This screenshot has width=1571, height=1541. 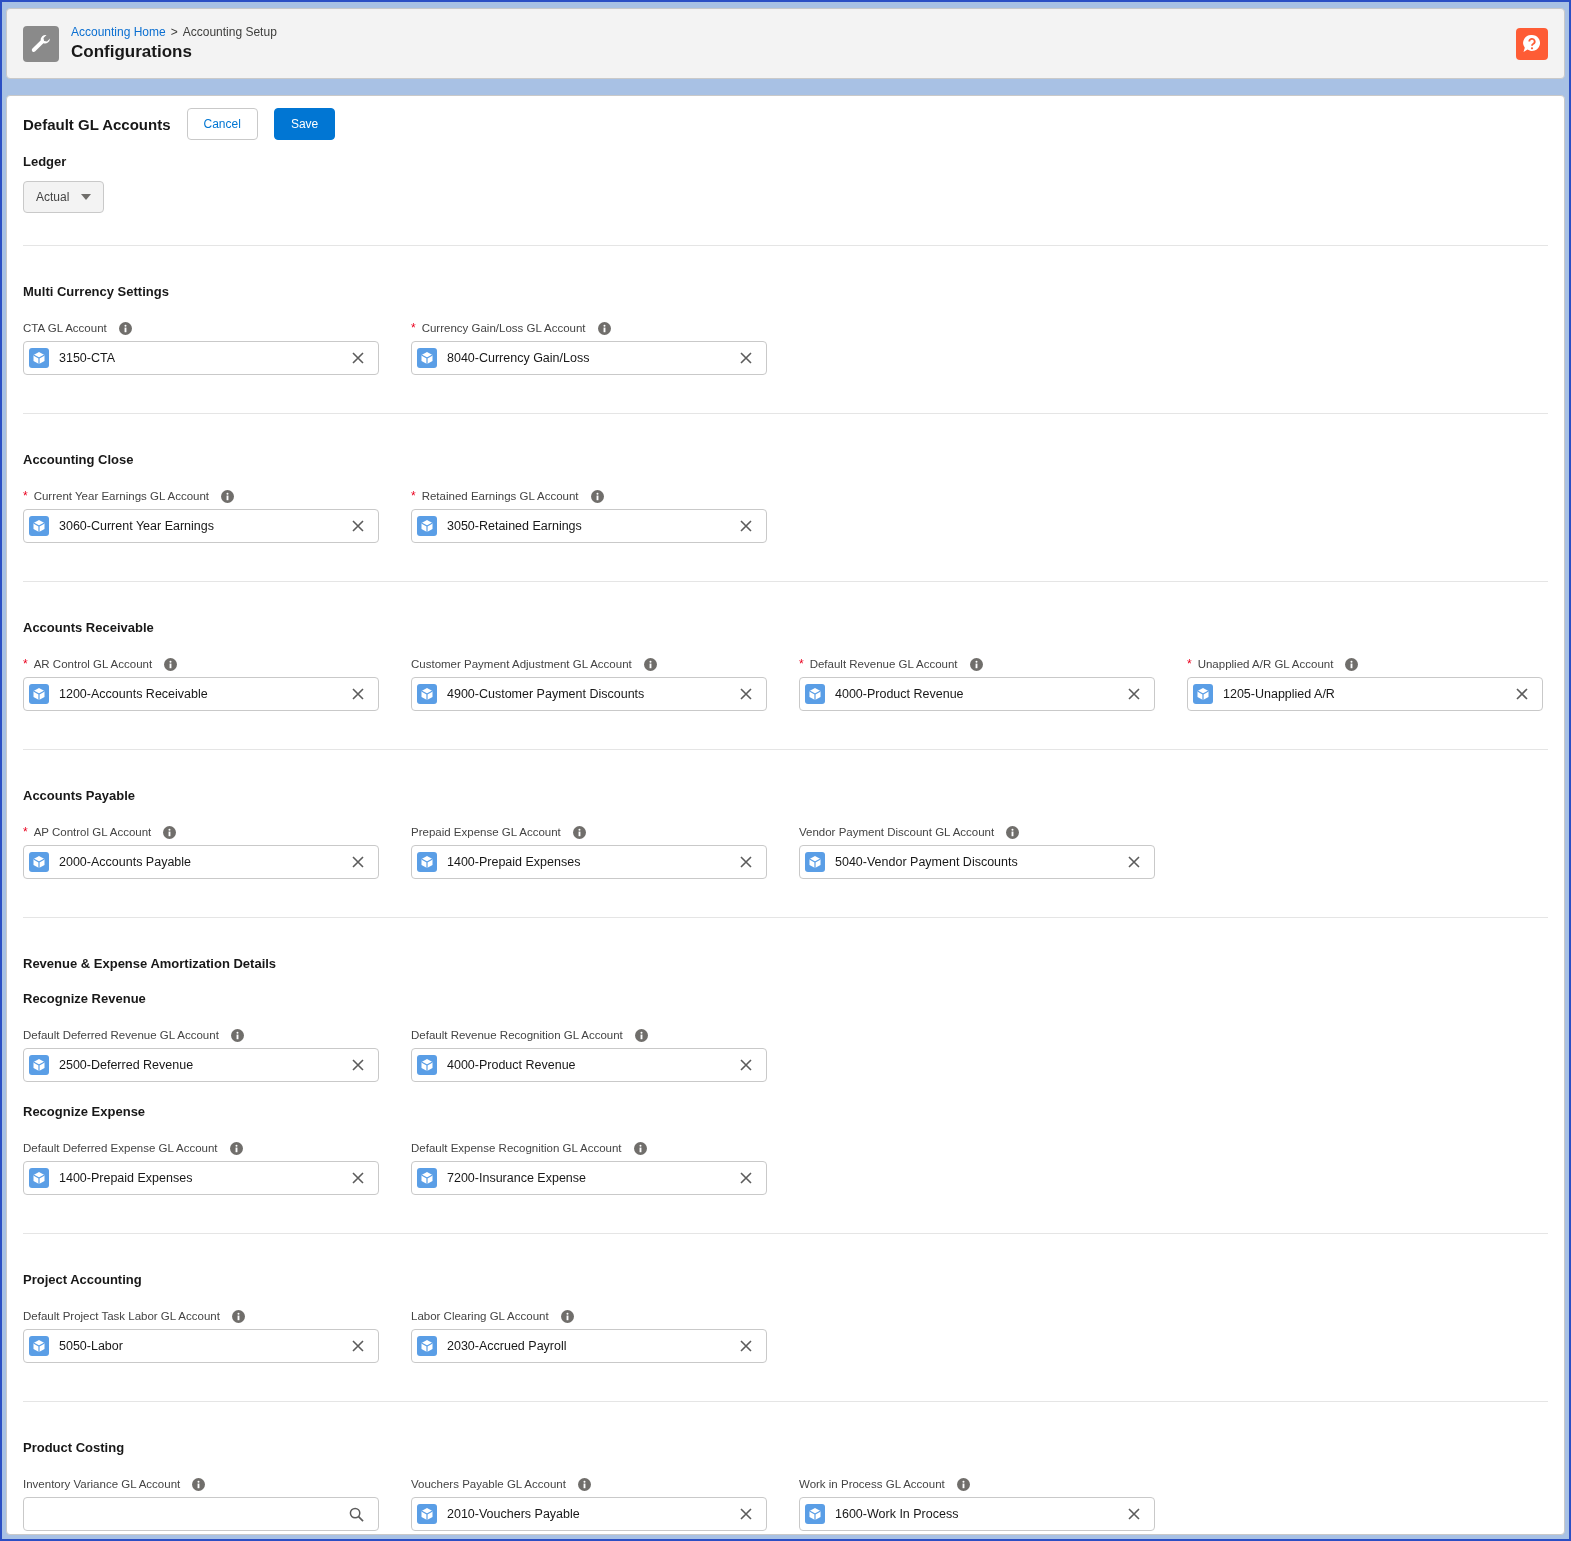 What do you see at coordinates (102, 1484) in the screenshot?
I see `field-label: Inventory Variance GL Account` at bounding box center [102, 1484].